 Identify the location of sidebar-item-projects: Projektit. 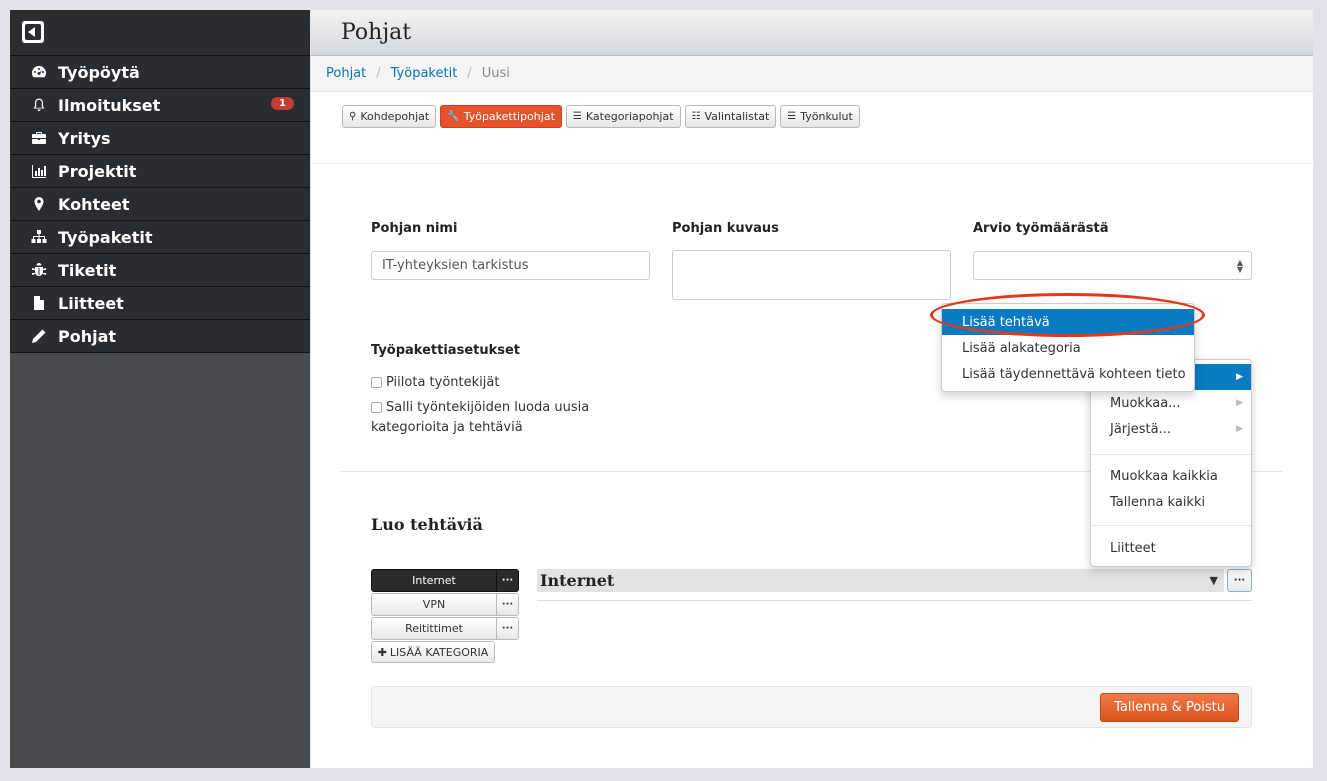
(160, 171).